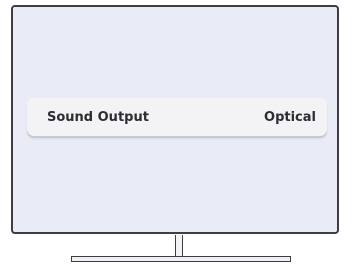  I want to click on sound-output-setting: Sound Output Optical, so click(177, 117).